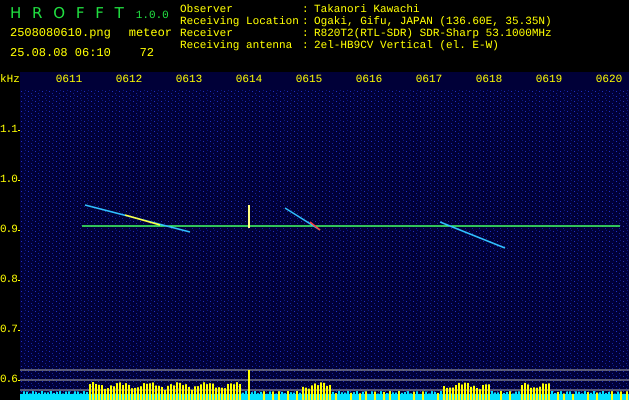 The width and height of the screenshot is (629, 400). I want to click on x-tick-label: 0620, so click(609, 80).